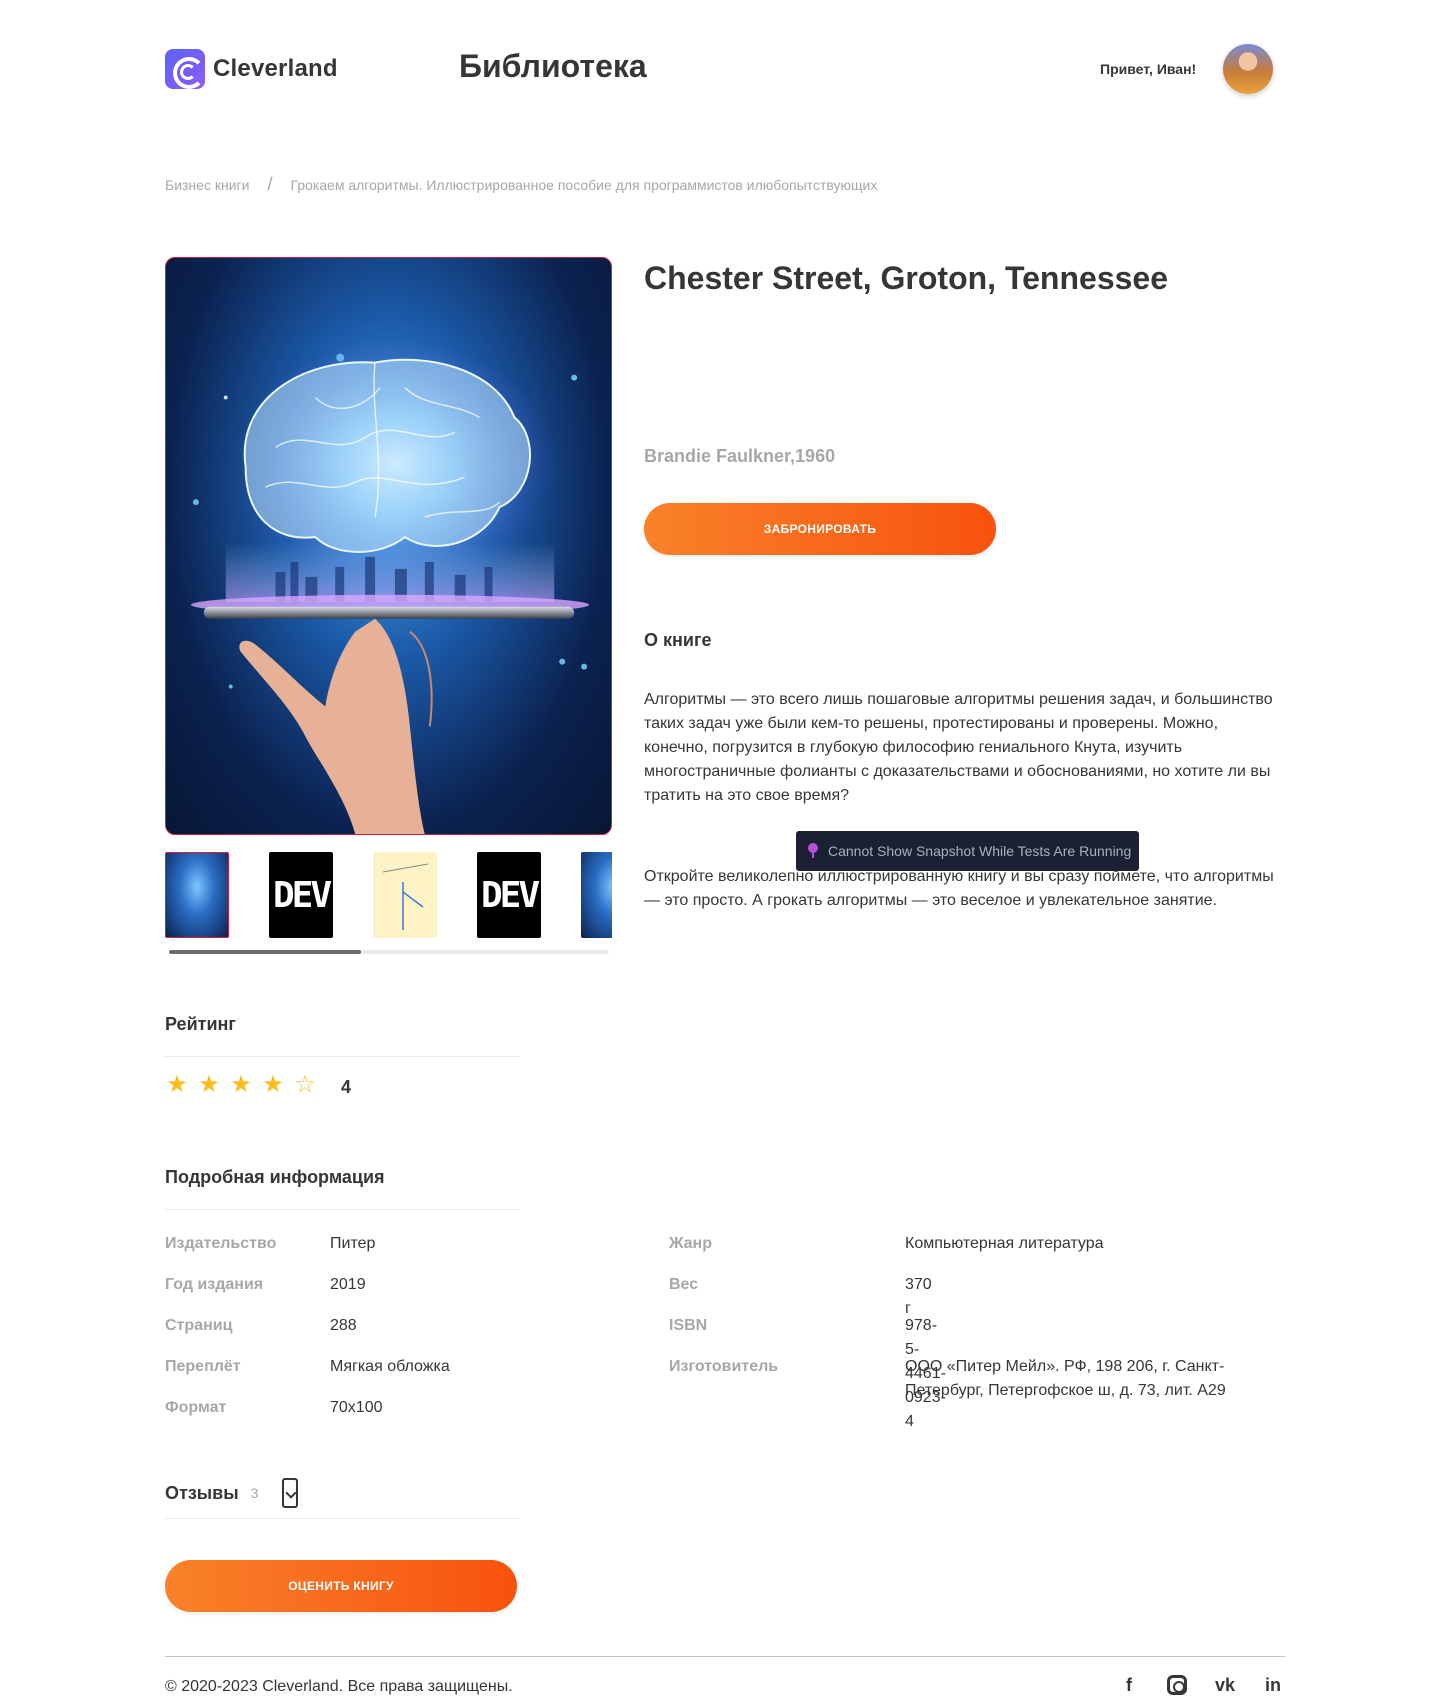  Describe the element at coordinates (678, 640) in the screenshot. I see `about-heading: О книге` at that location.